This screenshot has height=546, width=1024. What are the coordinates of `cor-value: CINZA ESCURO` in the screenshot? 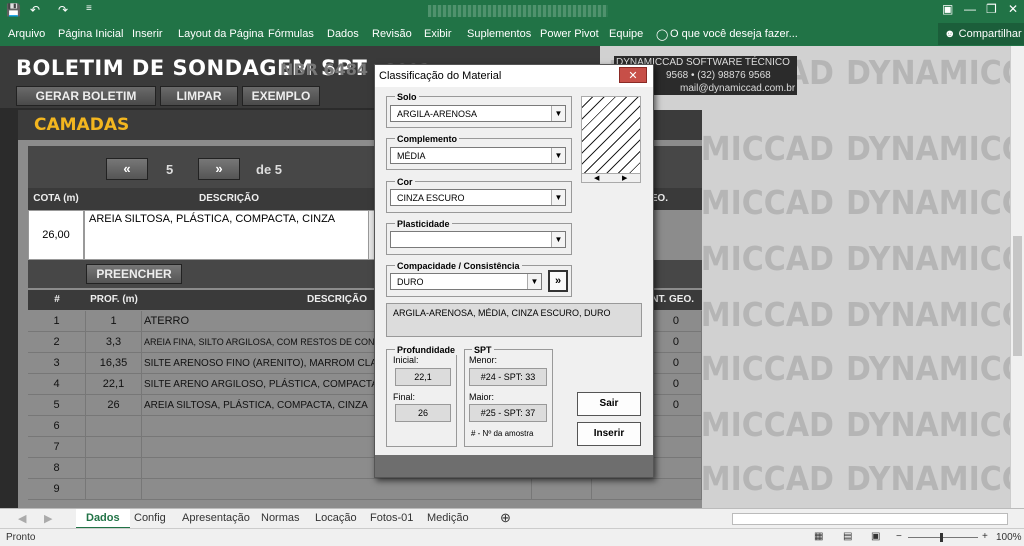 It's located at (431, 198).